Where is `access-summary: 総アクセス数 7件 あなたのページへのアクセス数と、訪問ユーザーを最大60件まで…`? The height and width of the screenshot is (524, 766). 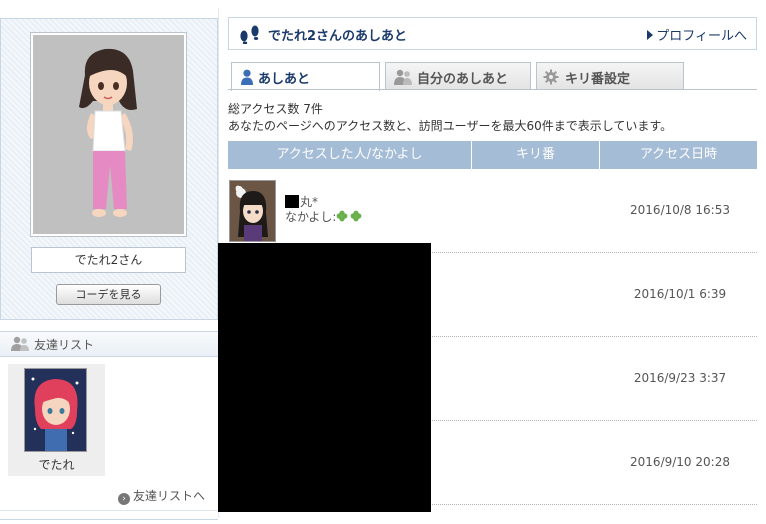 access-summary: 総アクセス数 7件 あなたのページへのアクセス数と、訪問ユーザーを最大60件まで… is located at coordinates (450, 118).